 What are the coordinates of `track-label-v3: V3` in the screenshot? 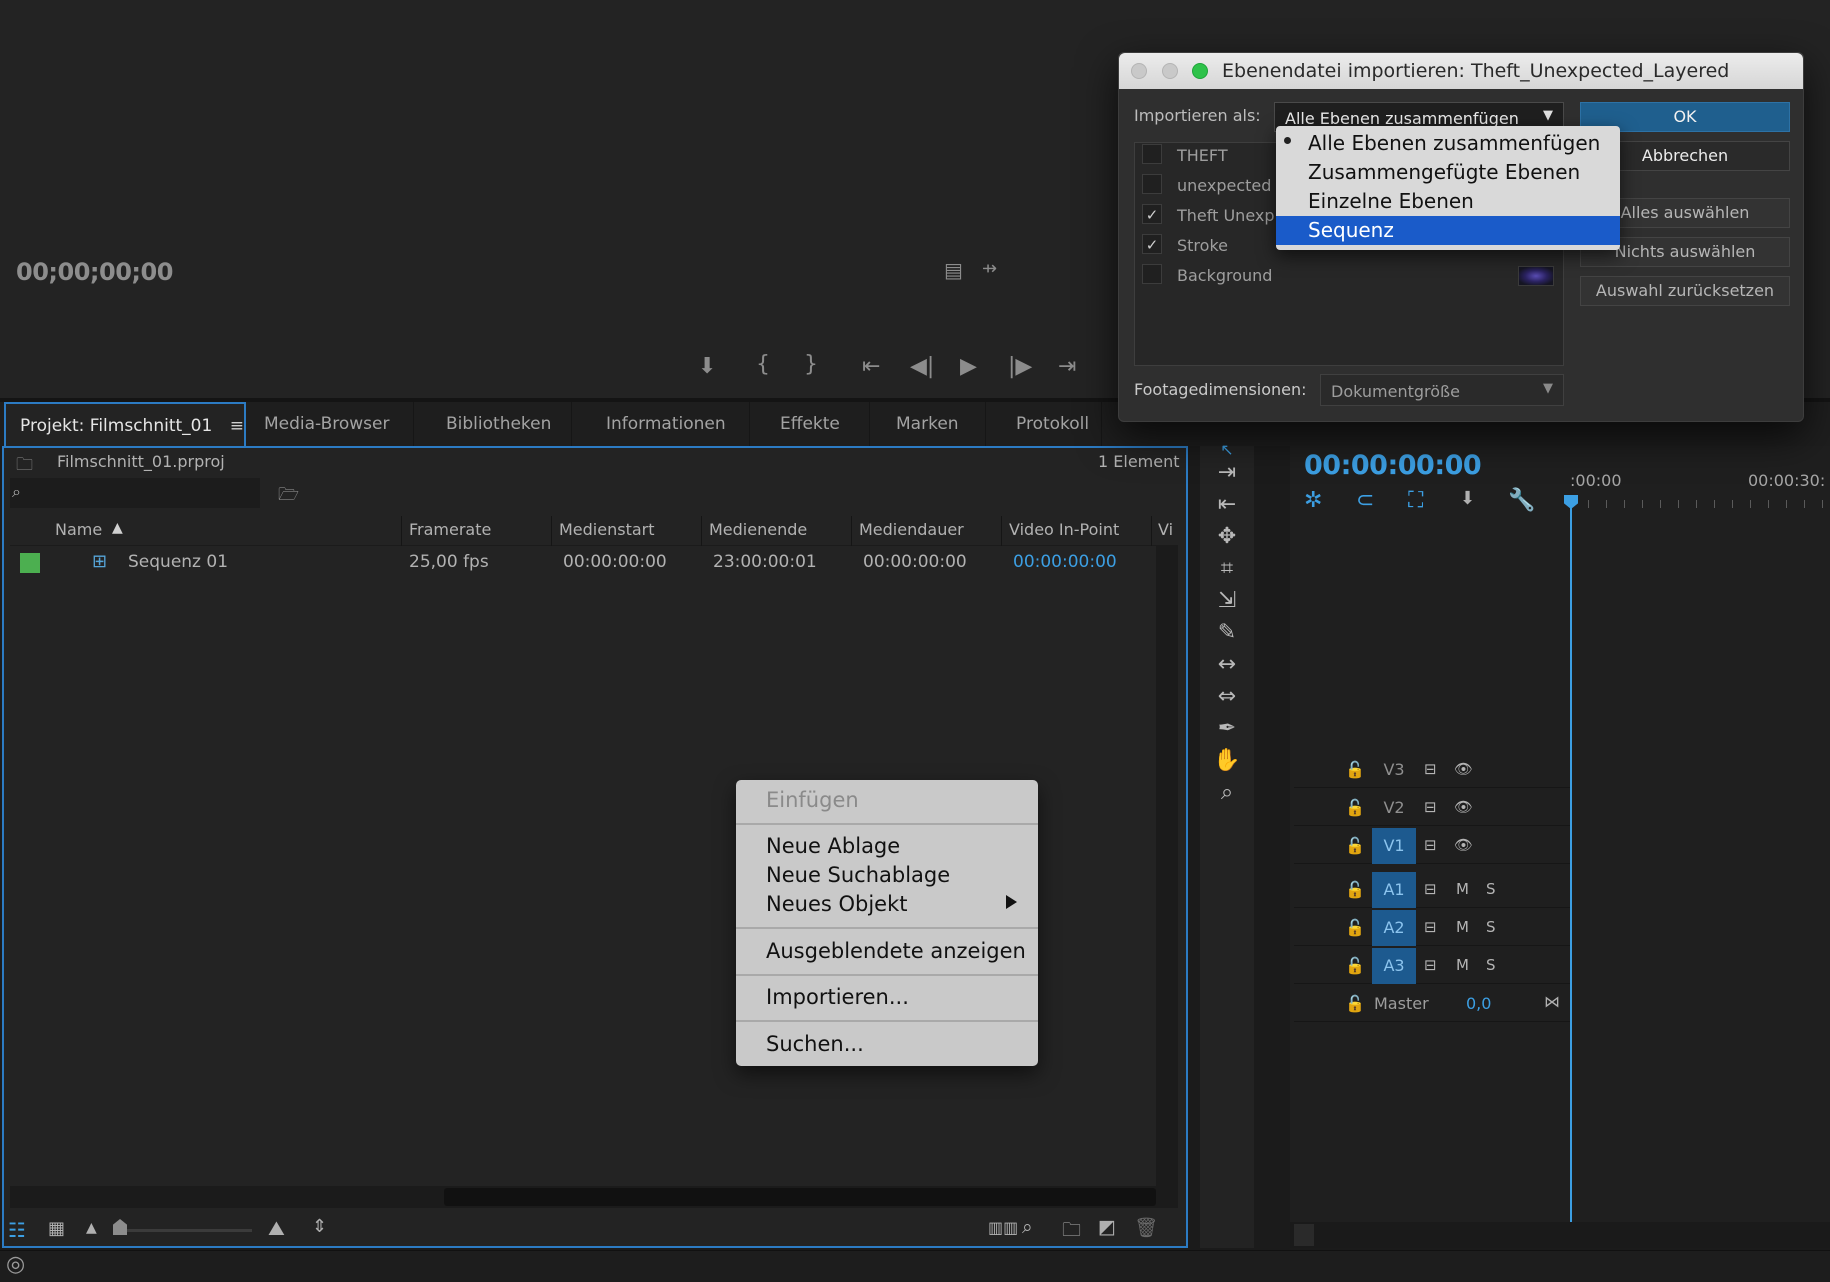 It's located at (1394, 770).